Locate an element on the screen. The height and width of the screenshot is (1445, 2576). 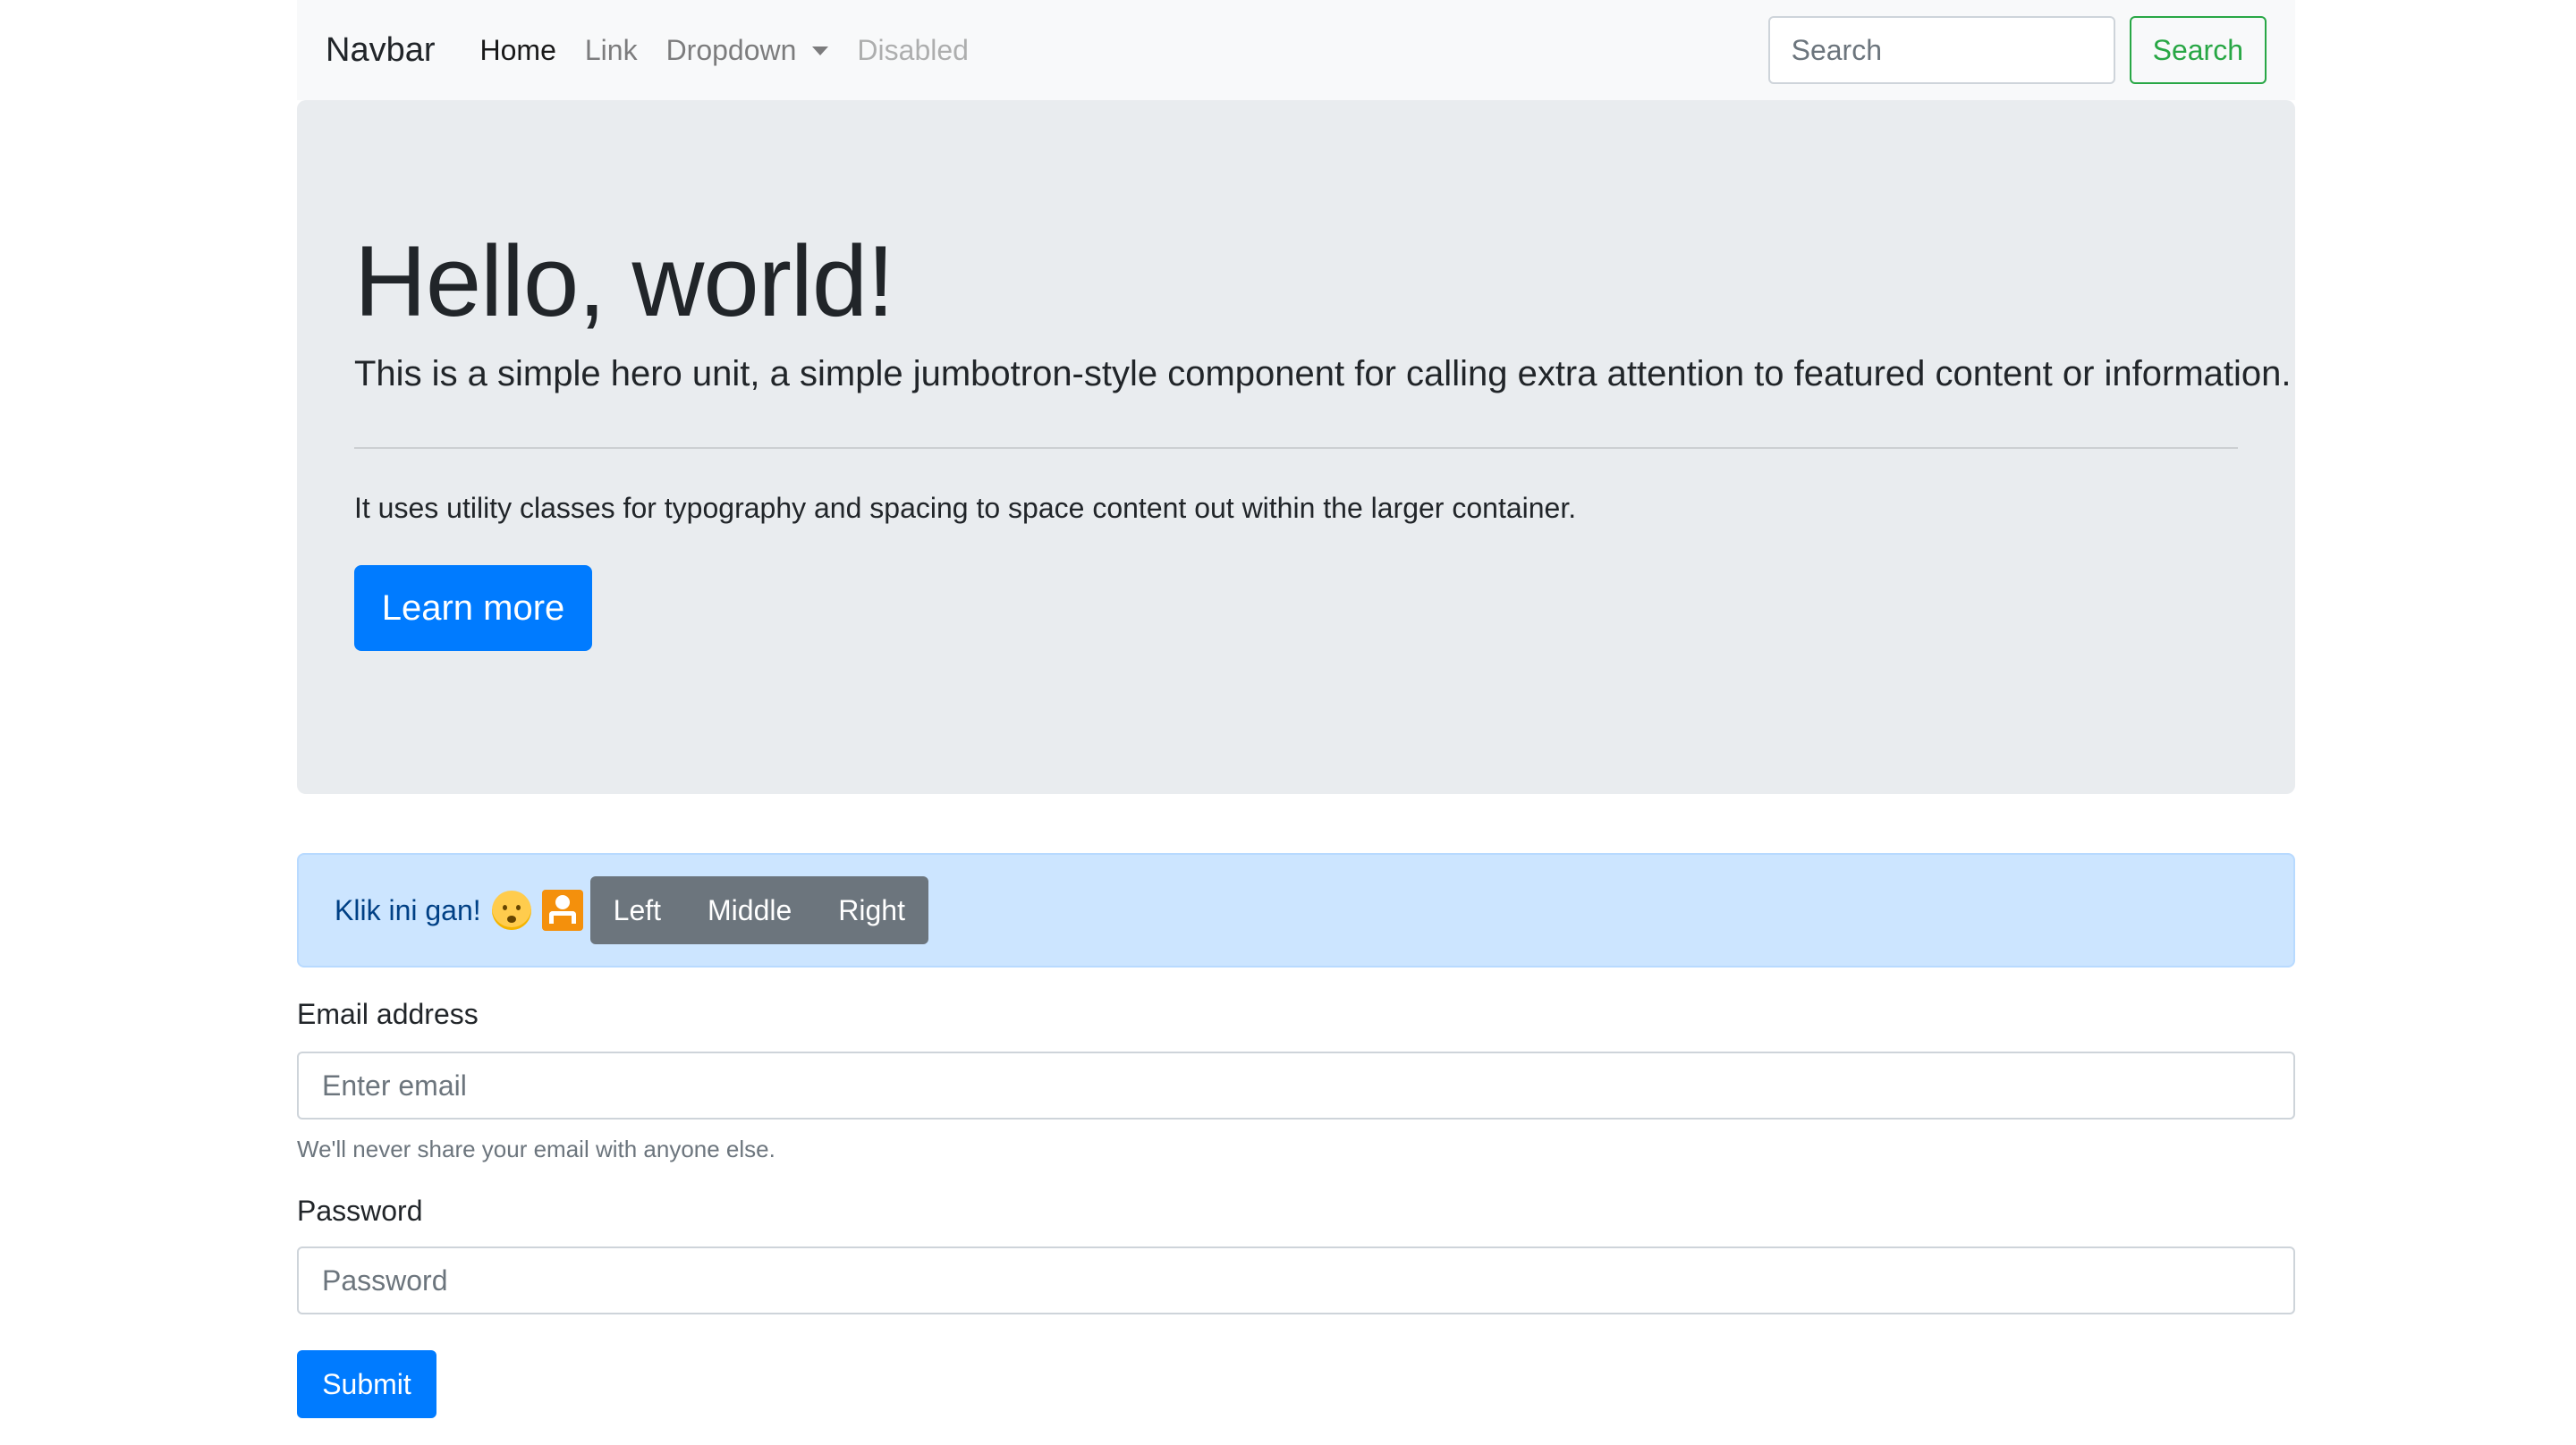
person-box-icon is located at coordinates (562, 910).